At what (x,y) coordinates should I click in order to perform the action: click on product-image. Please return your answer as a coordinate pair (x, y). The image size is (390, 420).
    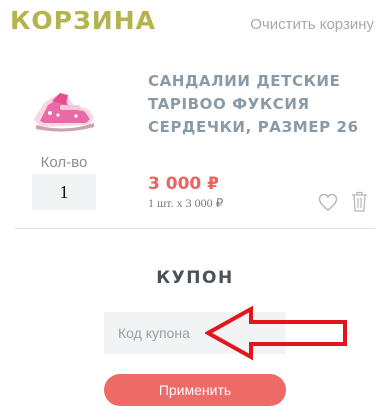
    Looking at the image, I should click on (65, 105).